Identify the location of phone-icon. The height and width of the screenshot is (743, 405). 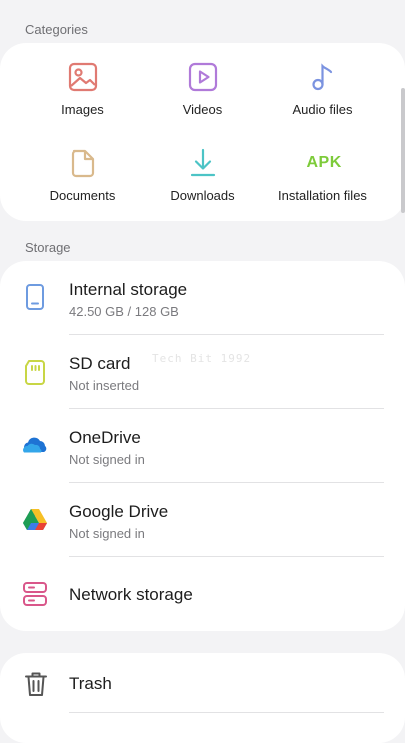
(35, 297).